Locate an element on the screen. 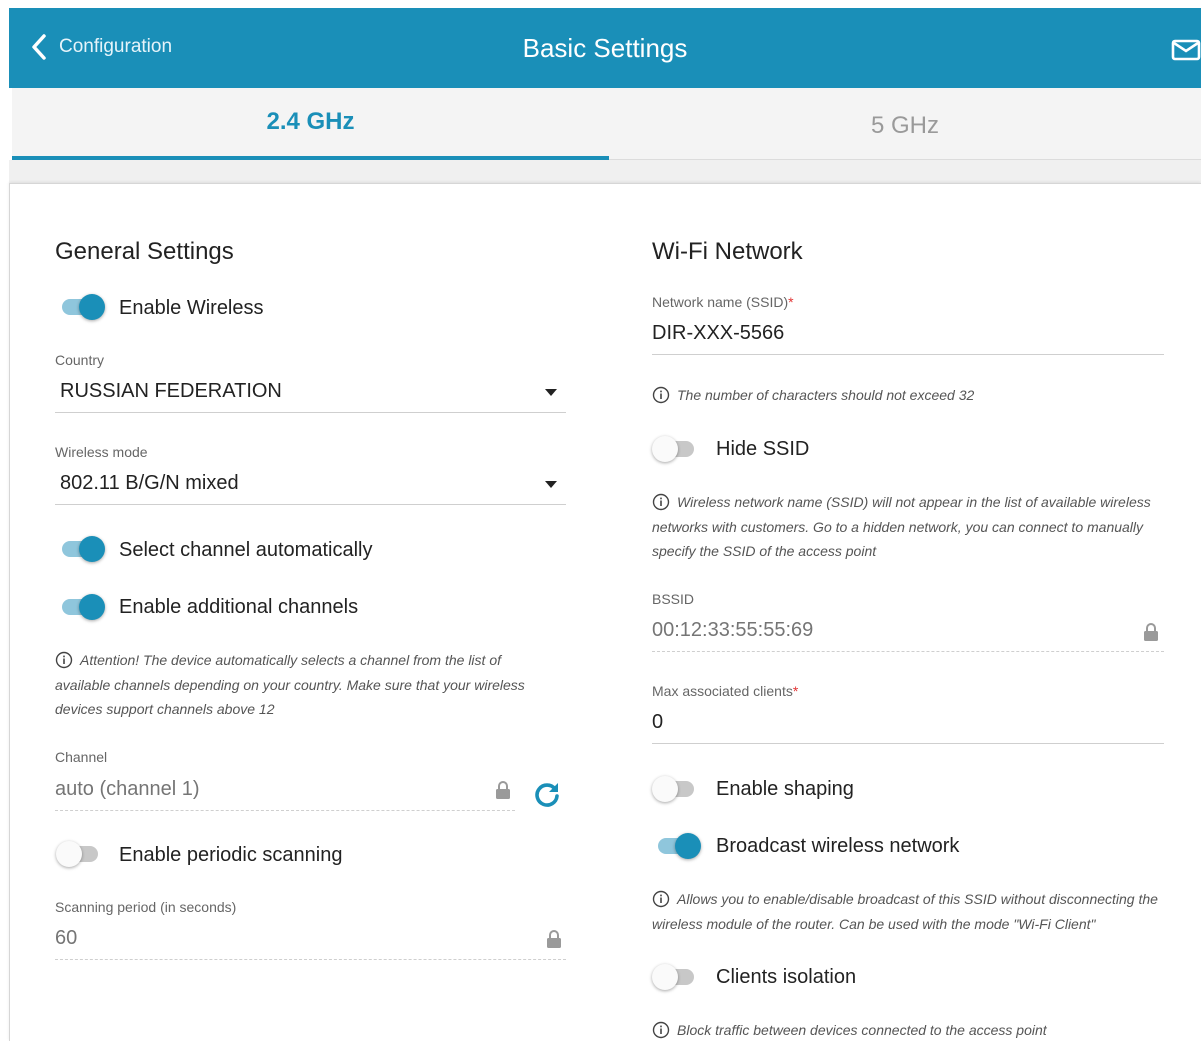  ssid-underline is located at coordinates (908, 354).